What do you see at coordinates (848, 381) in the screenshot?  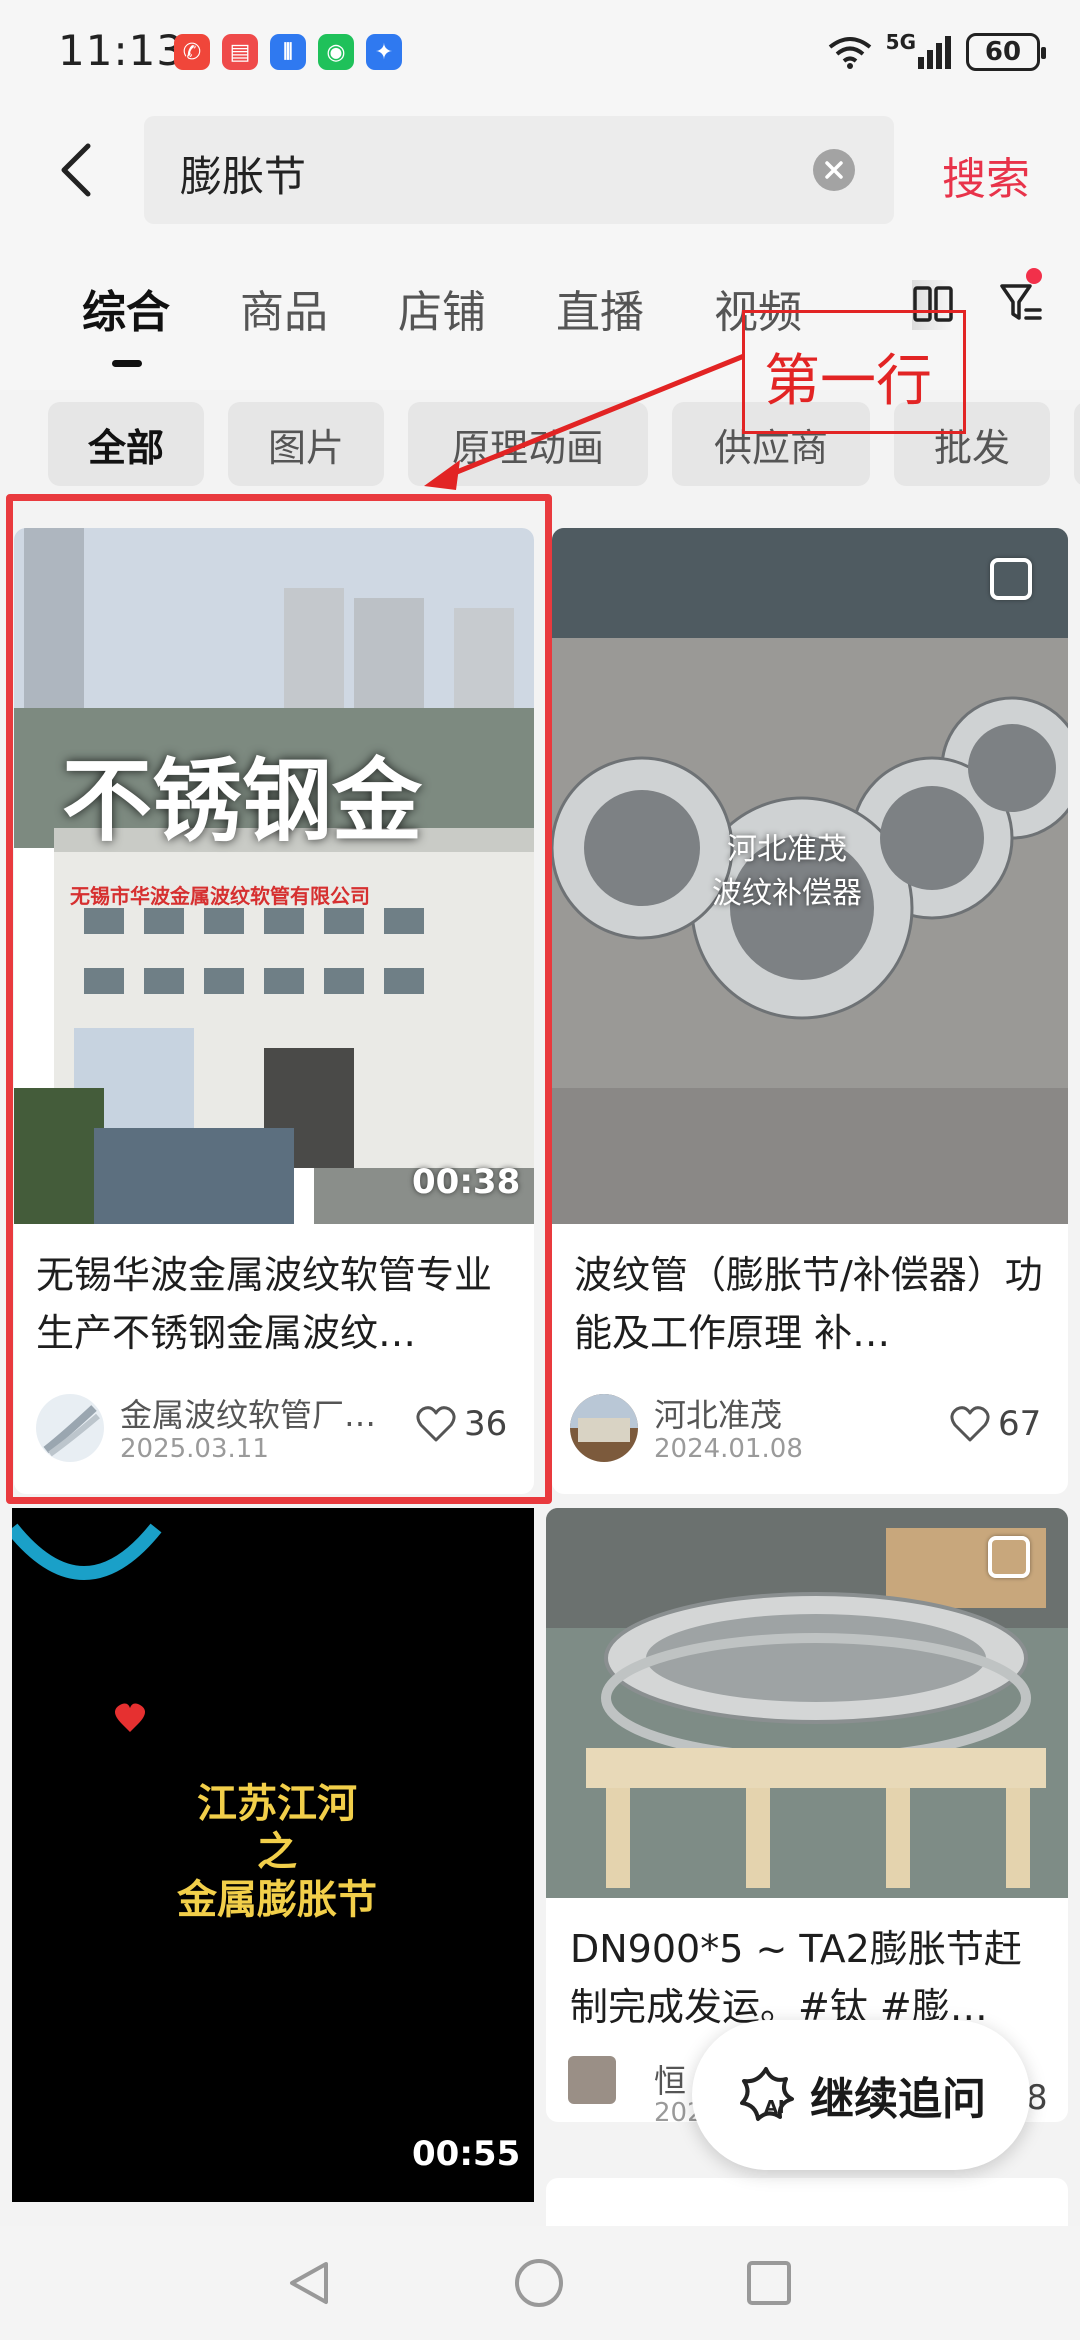 I see `annotation-label: 第一行` at bounding box center [848, 381].